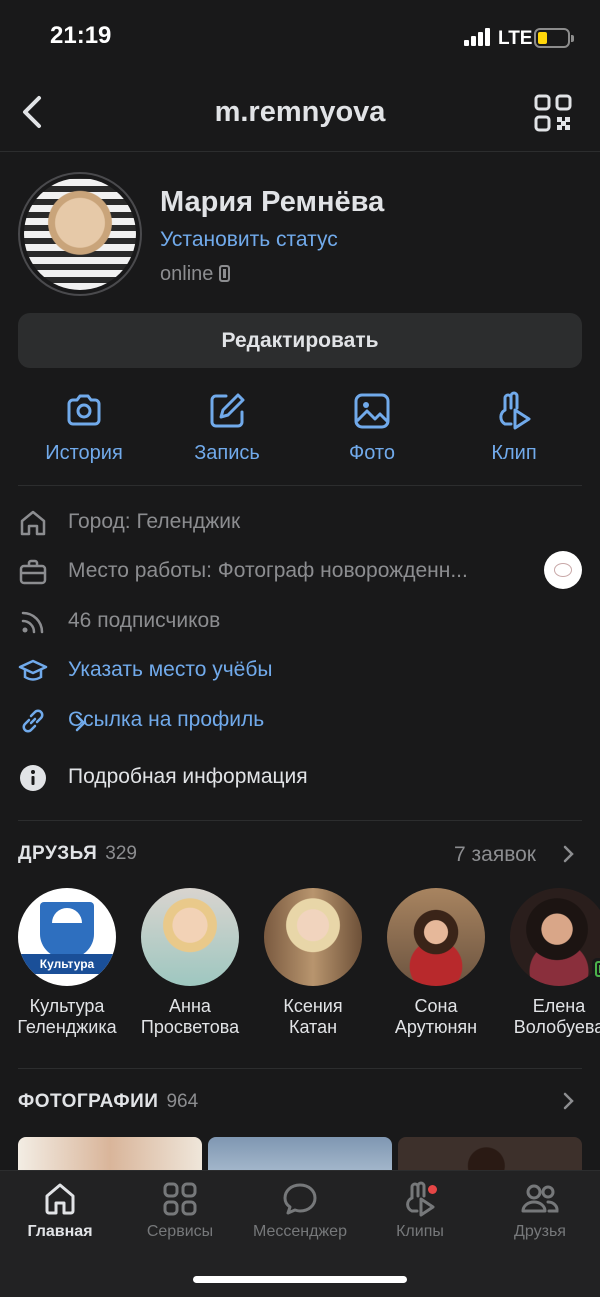 The height and width of the screenshot is (1297, 600). I want to click on tab-label: Сервисы, so click(180, 1231).